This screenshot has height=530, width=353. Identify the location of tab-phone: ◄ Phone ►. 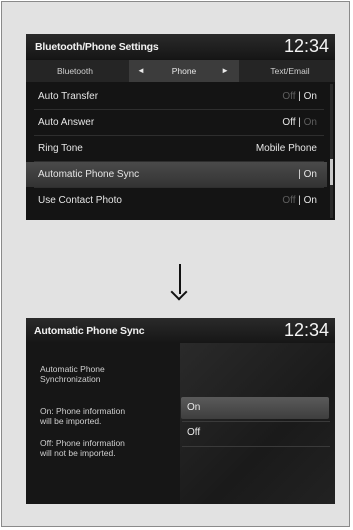
(184, 71).